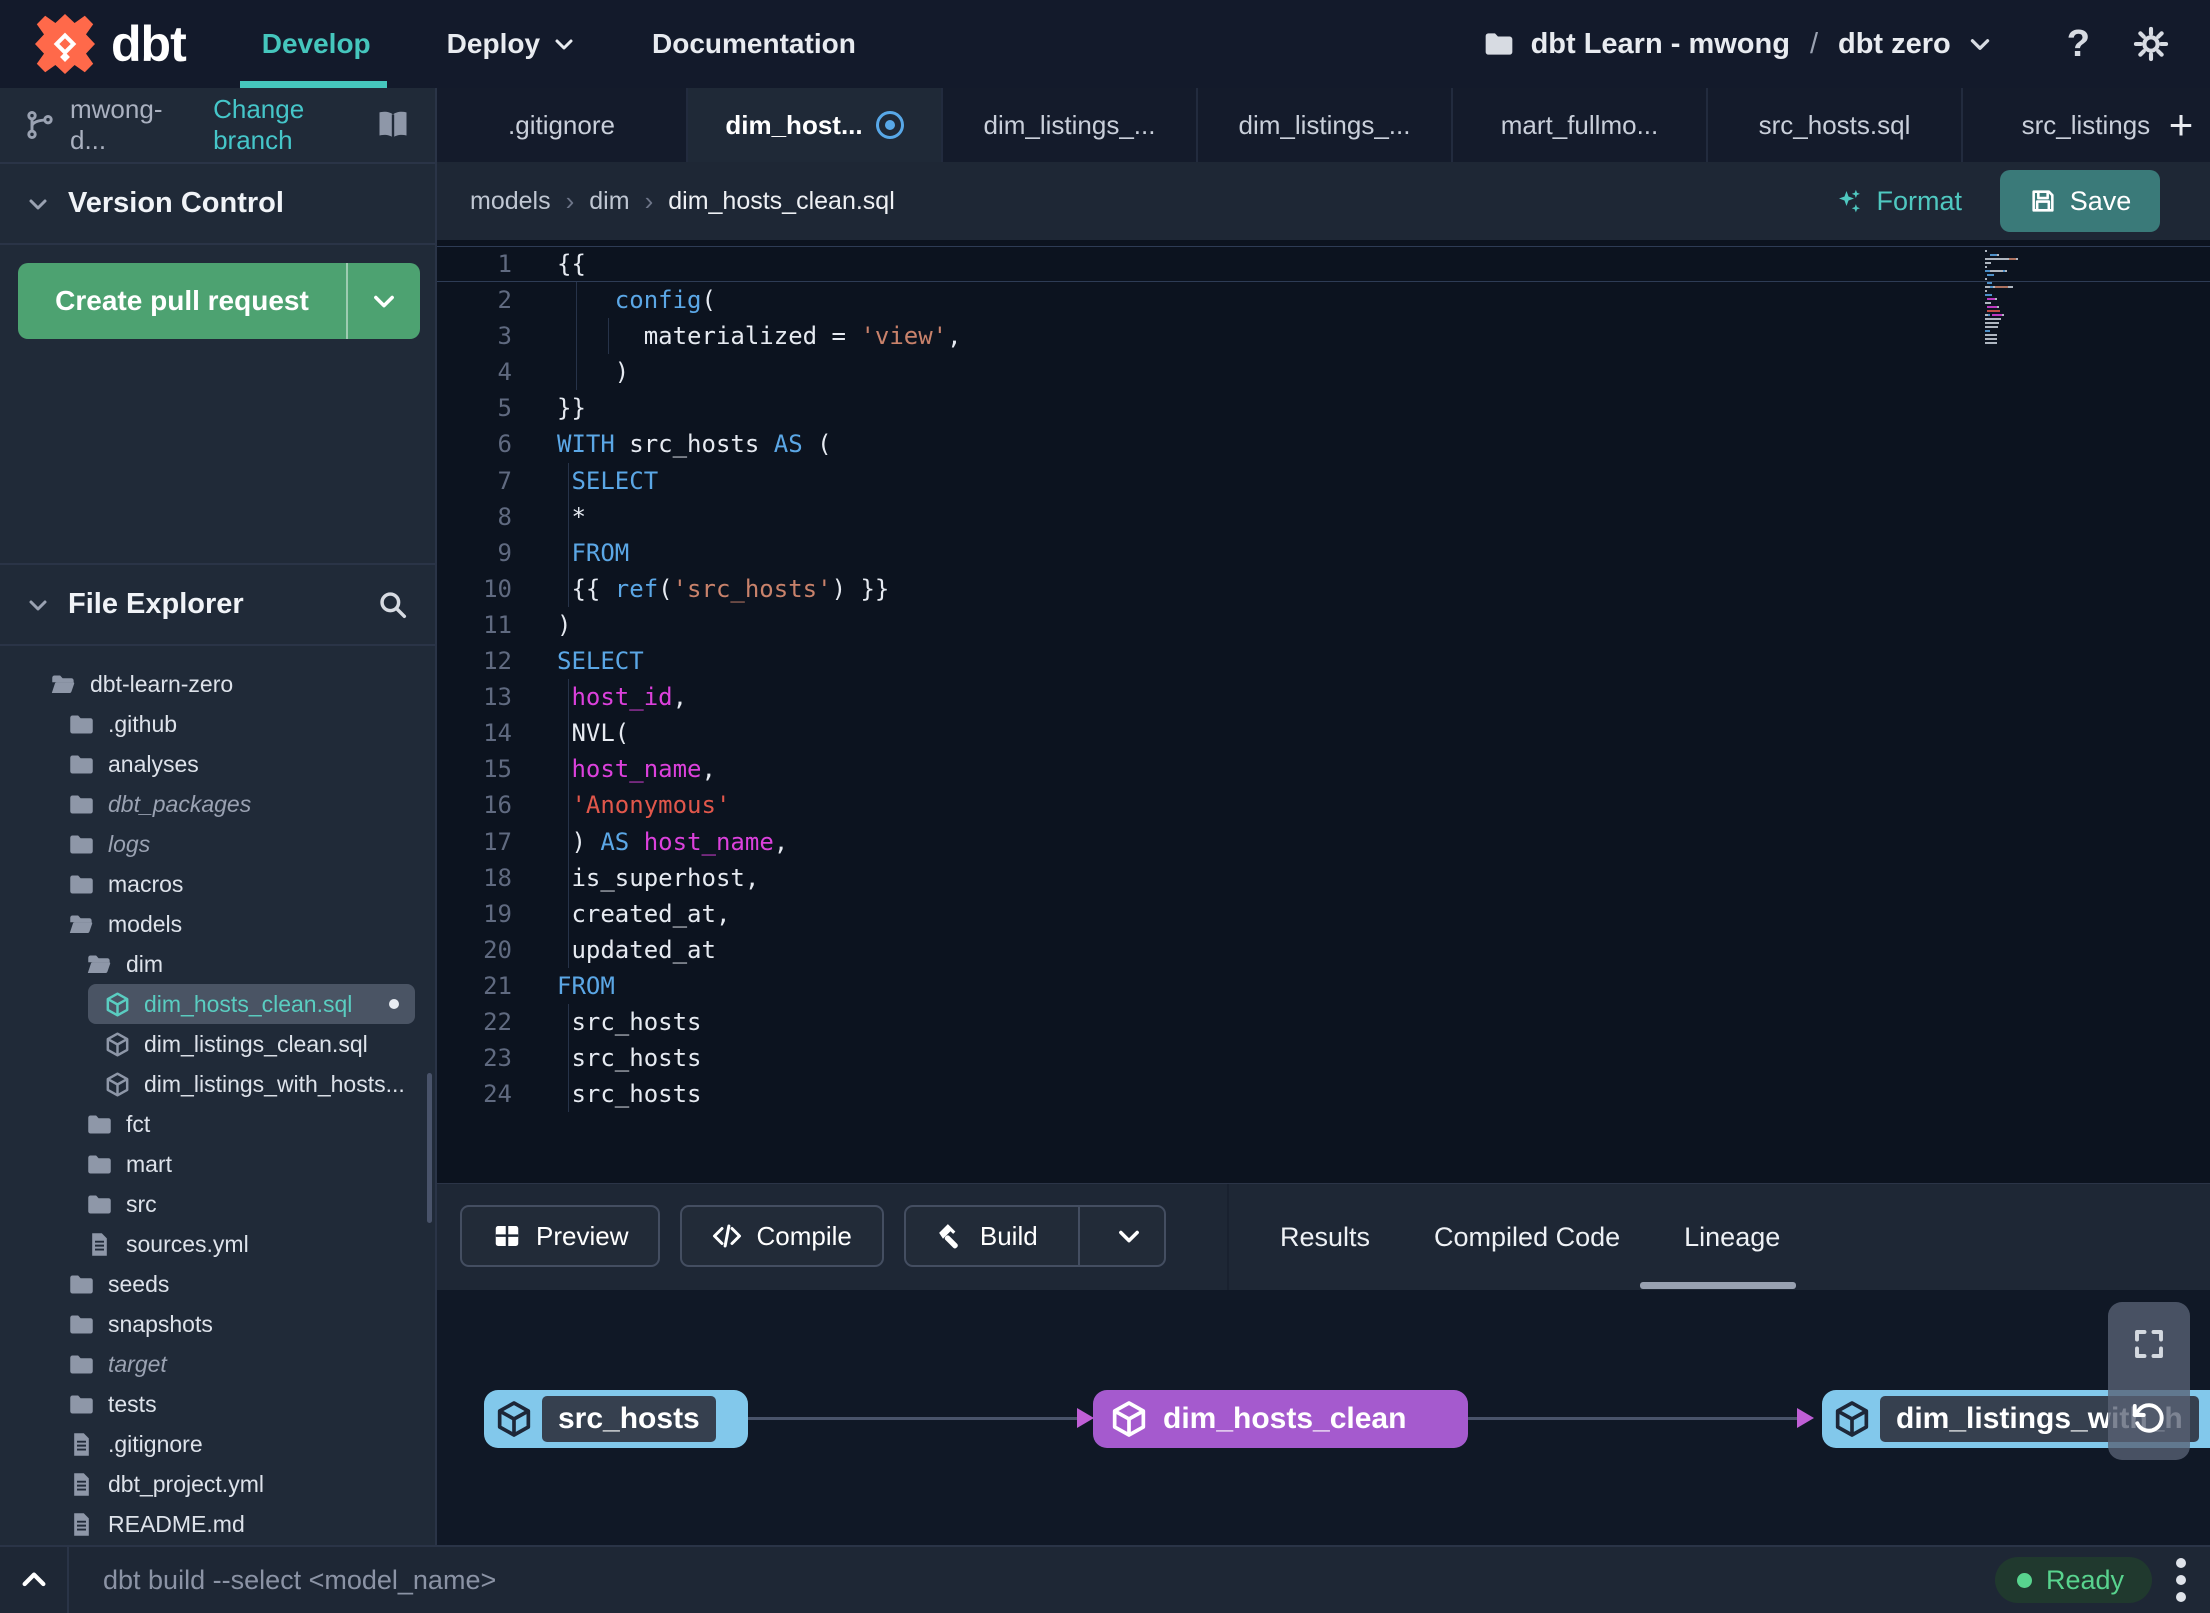  I want to click on code-text: host_name,, so click(643, 769).